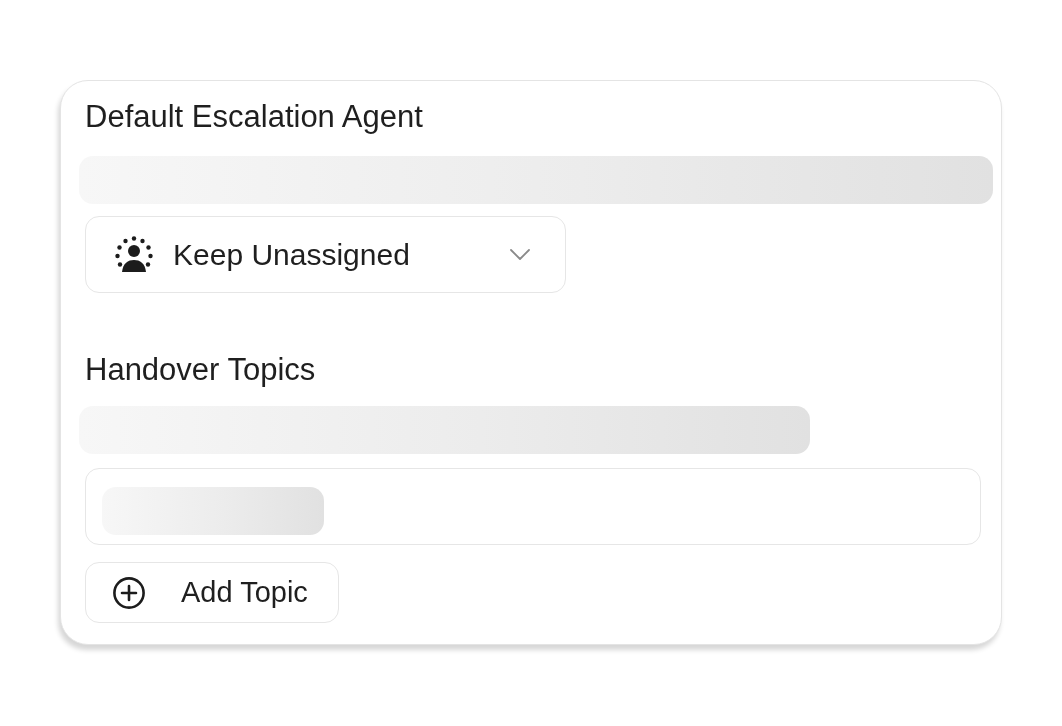 This screenshot has width=1062, height=726. Describe the element at coordinates (533, 506) in the screenshot. I see `topics-field` at that location.